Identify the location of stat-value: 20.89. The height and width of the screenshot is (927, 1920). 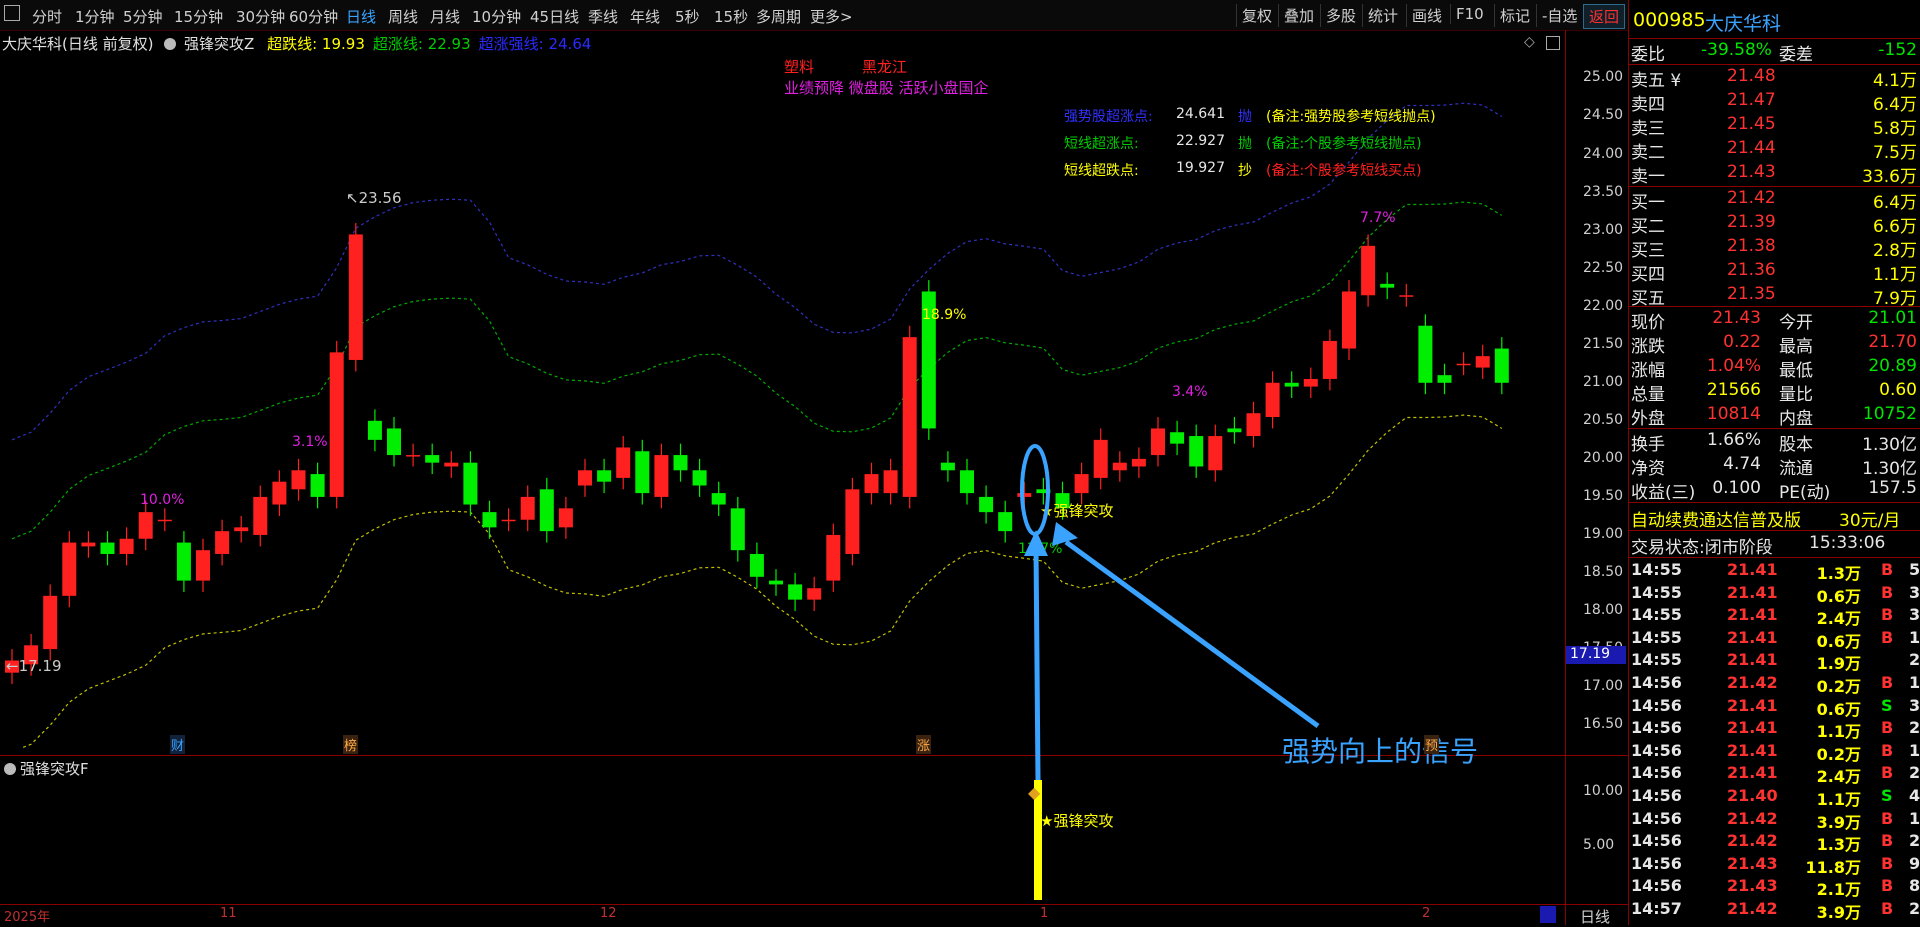
(1892, 366).